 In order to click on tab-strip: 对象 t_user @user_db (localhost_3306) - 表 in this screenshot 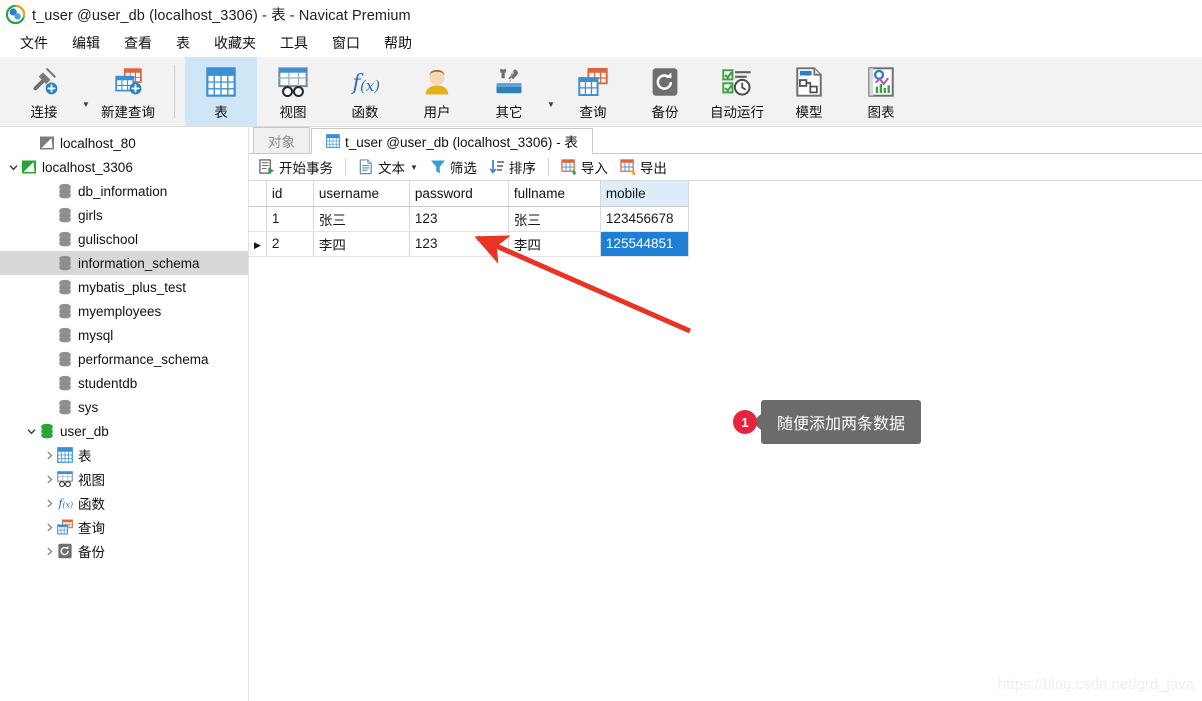, I will do `click(725, 140)`.